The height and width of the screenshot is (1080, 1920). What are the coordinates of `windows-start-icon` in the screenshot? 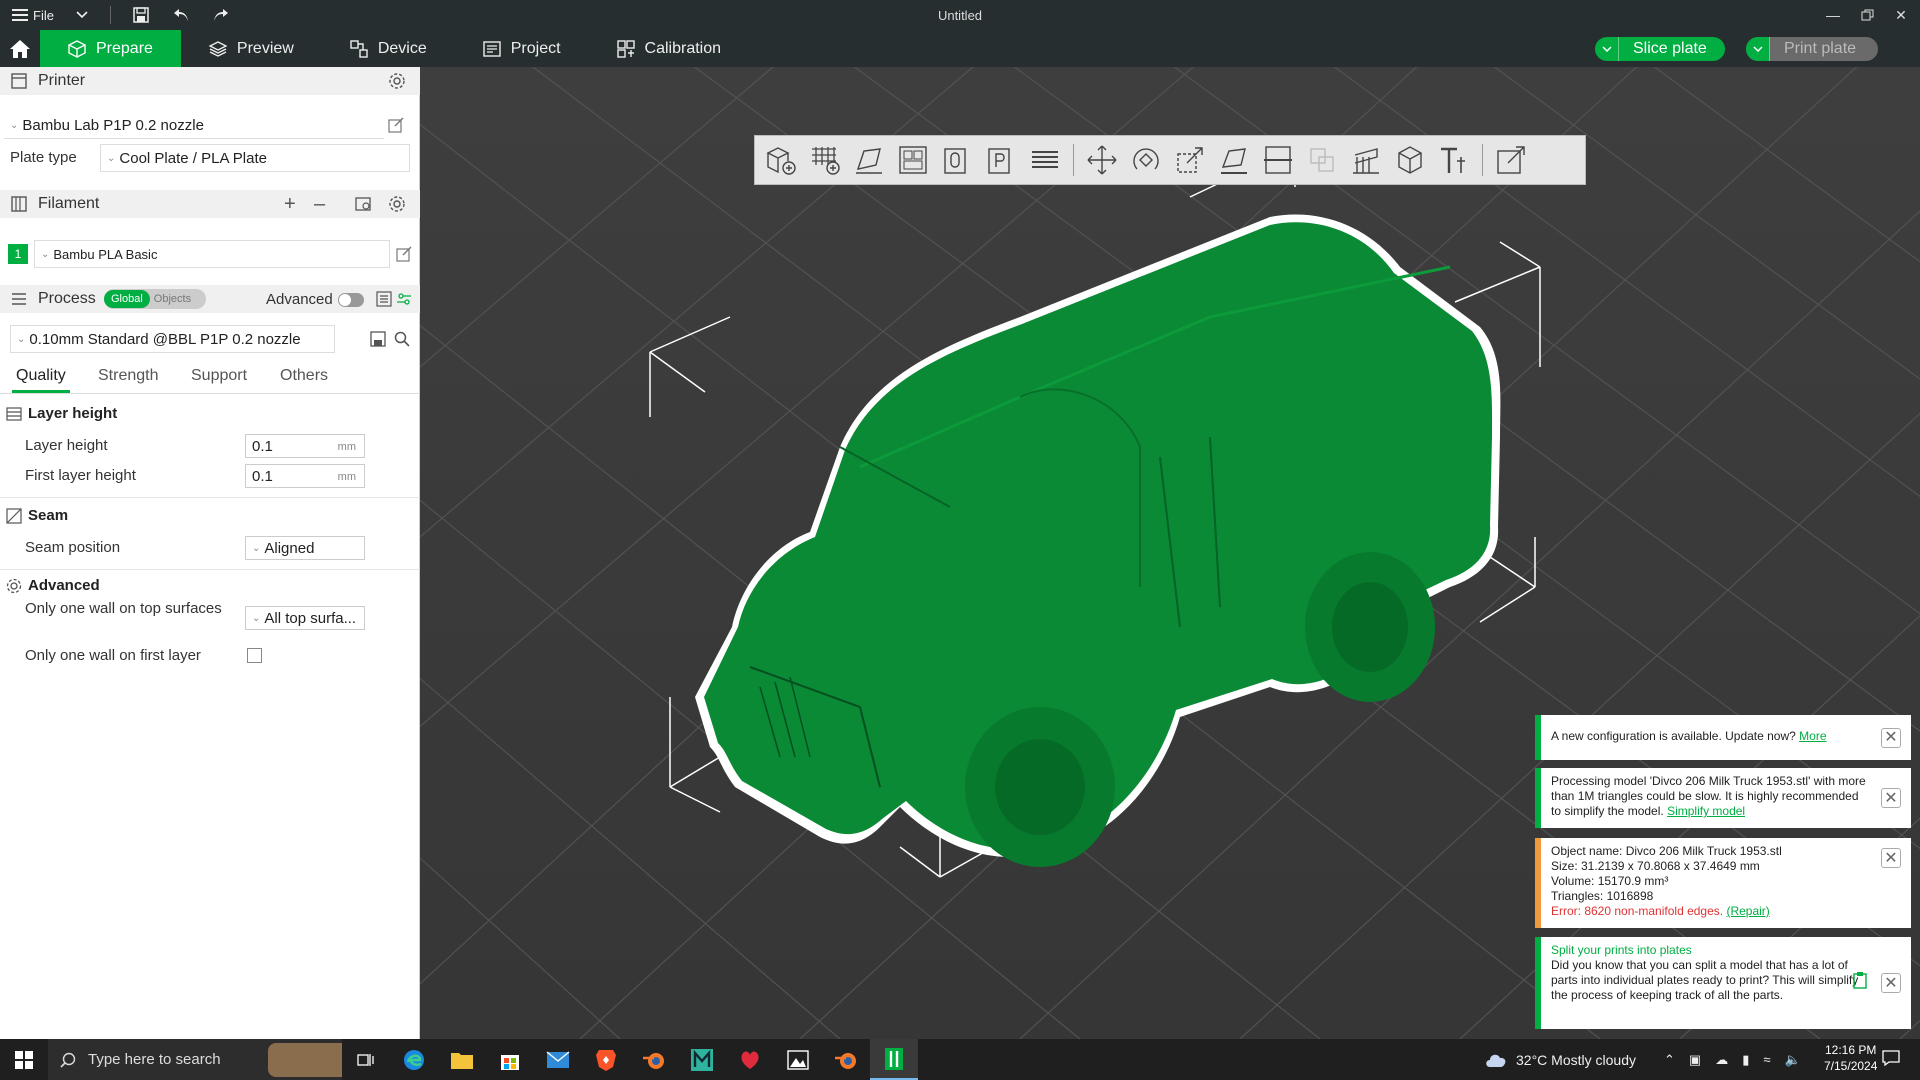 It's located at (24, 1059).